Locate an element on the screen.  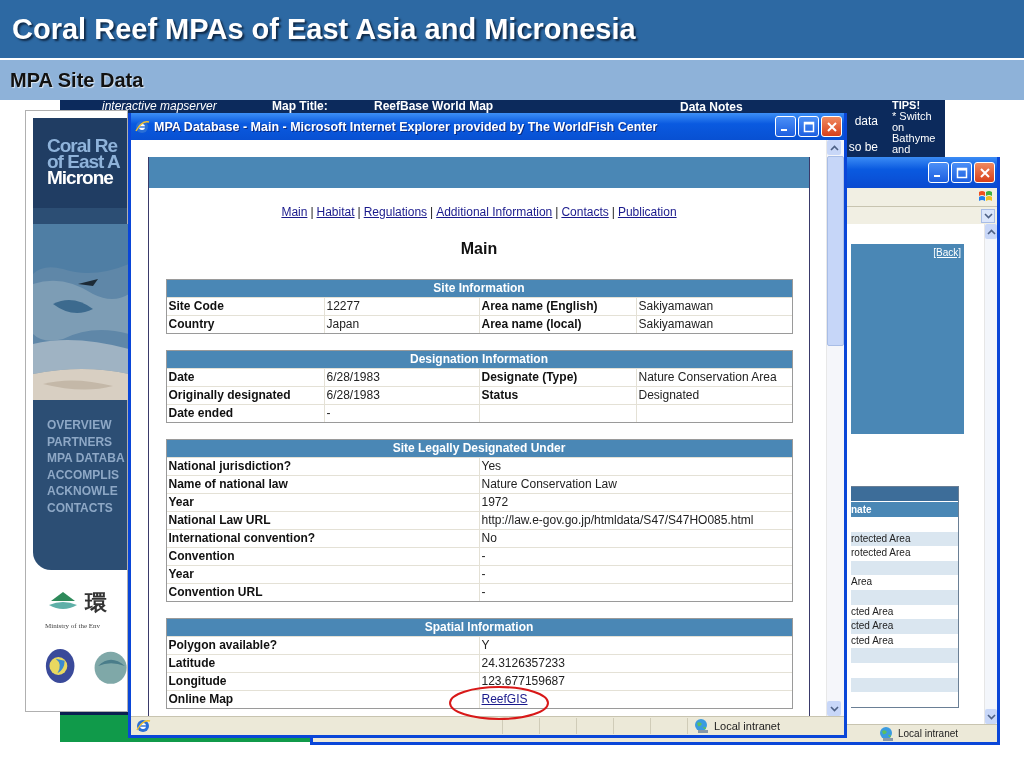
site-logo-text: Microne is located at coordinates (80, 178).